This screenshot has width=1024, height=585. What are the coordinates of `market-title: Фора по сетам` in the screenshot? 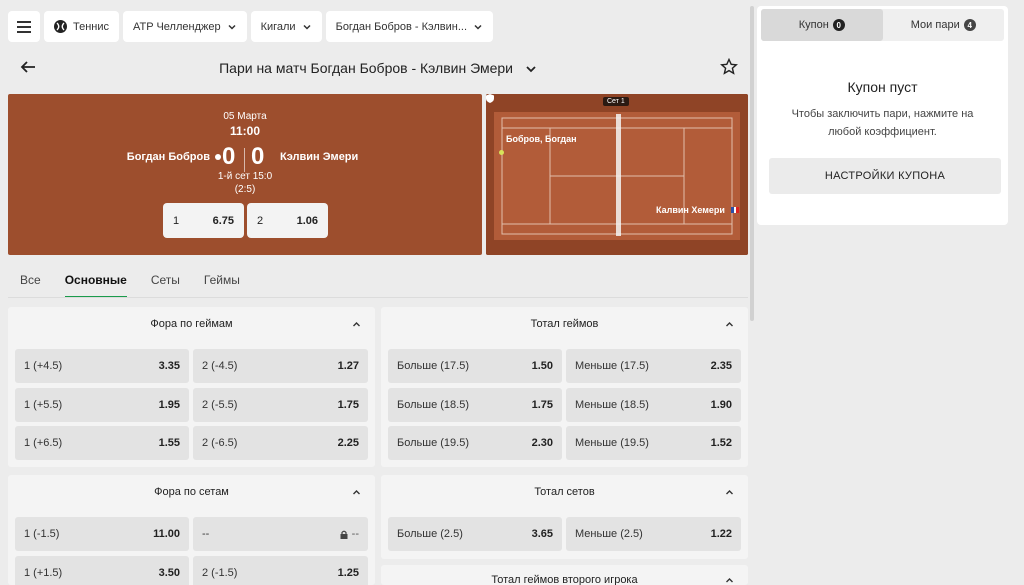 It's located at (191, 492).